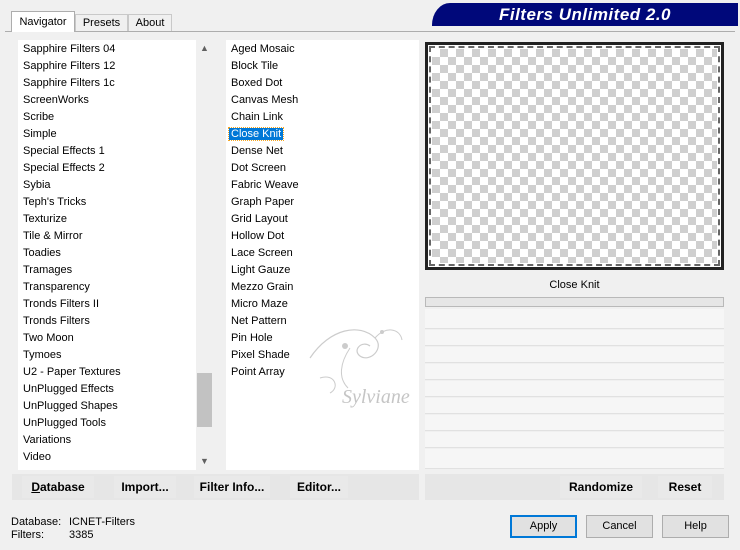 This screenshot has height=550, width=740. I want to click on list-item-label: Tronds Filters II, so click(61, 304).